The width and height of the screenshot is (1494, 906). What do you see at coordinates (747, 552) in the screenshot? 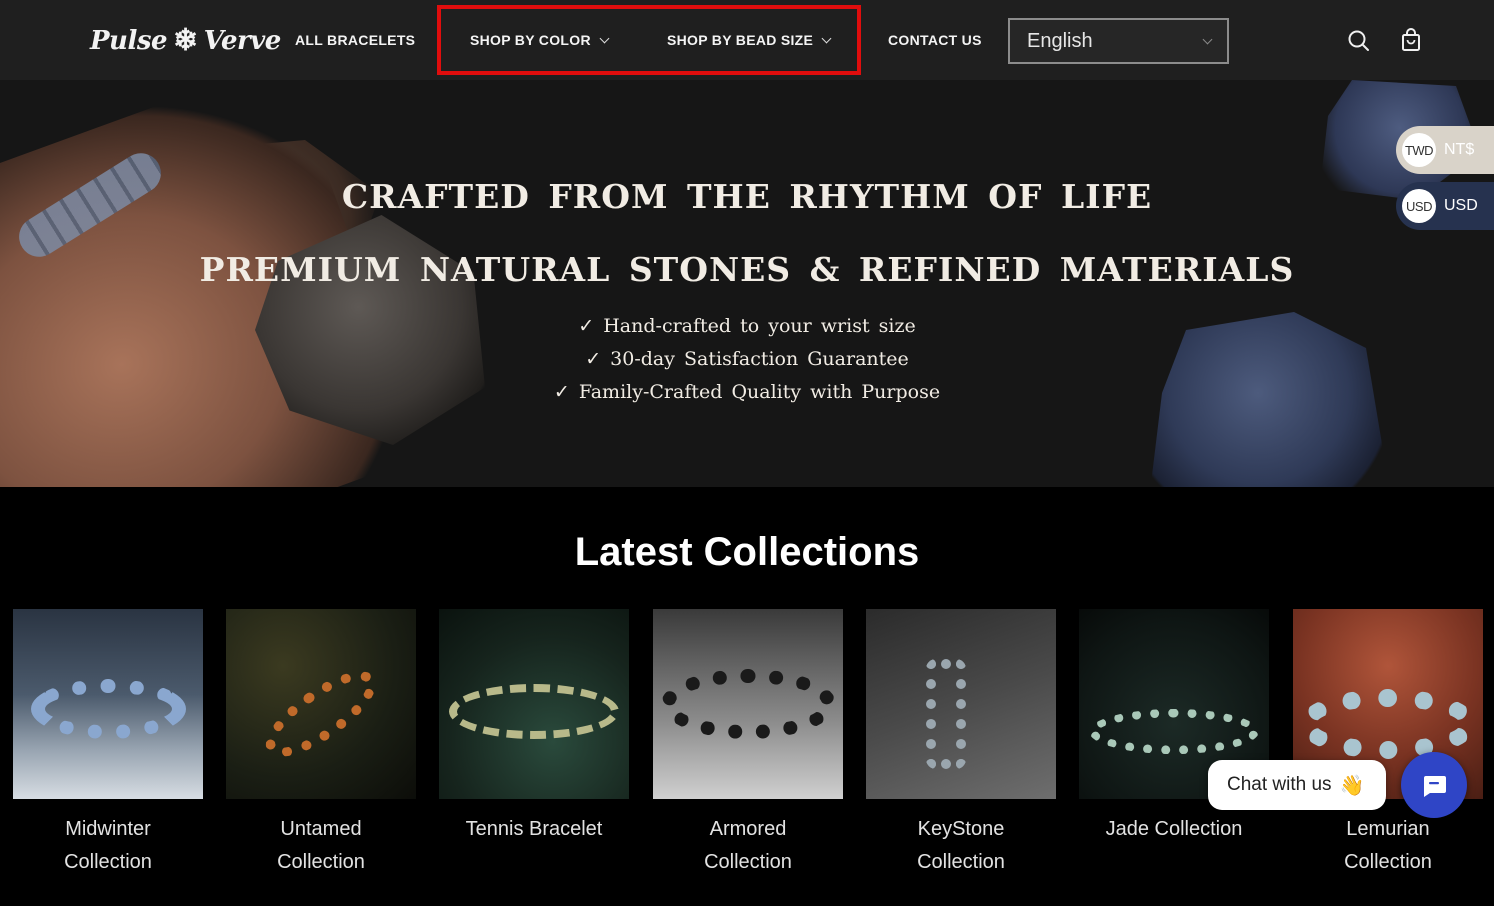
I see `section-title: Latest Collections` at bounding box center [747, 552].